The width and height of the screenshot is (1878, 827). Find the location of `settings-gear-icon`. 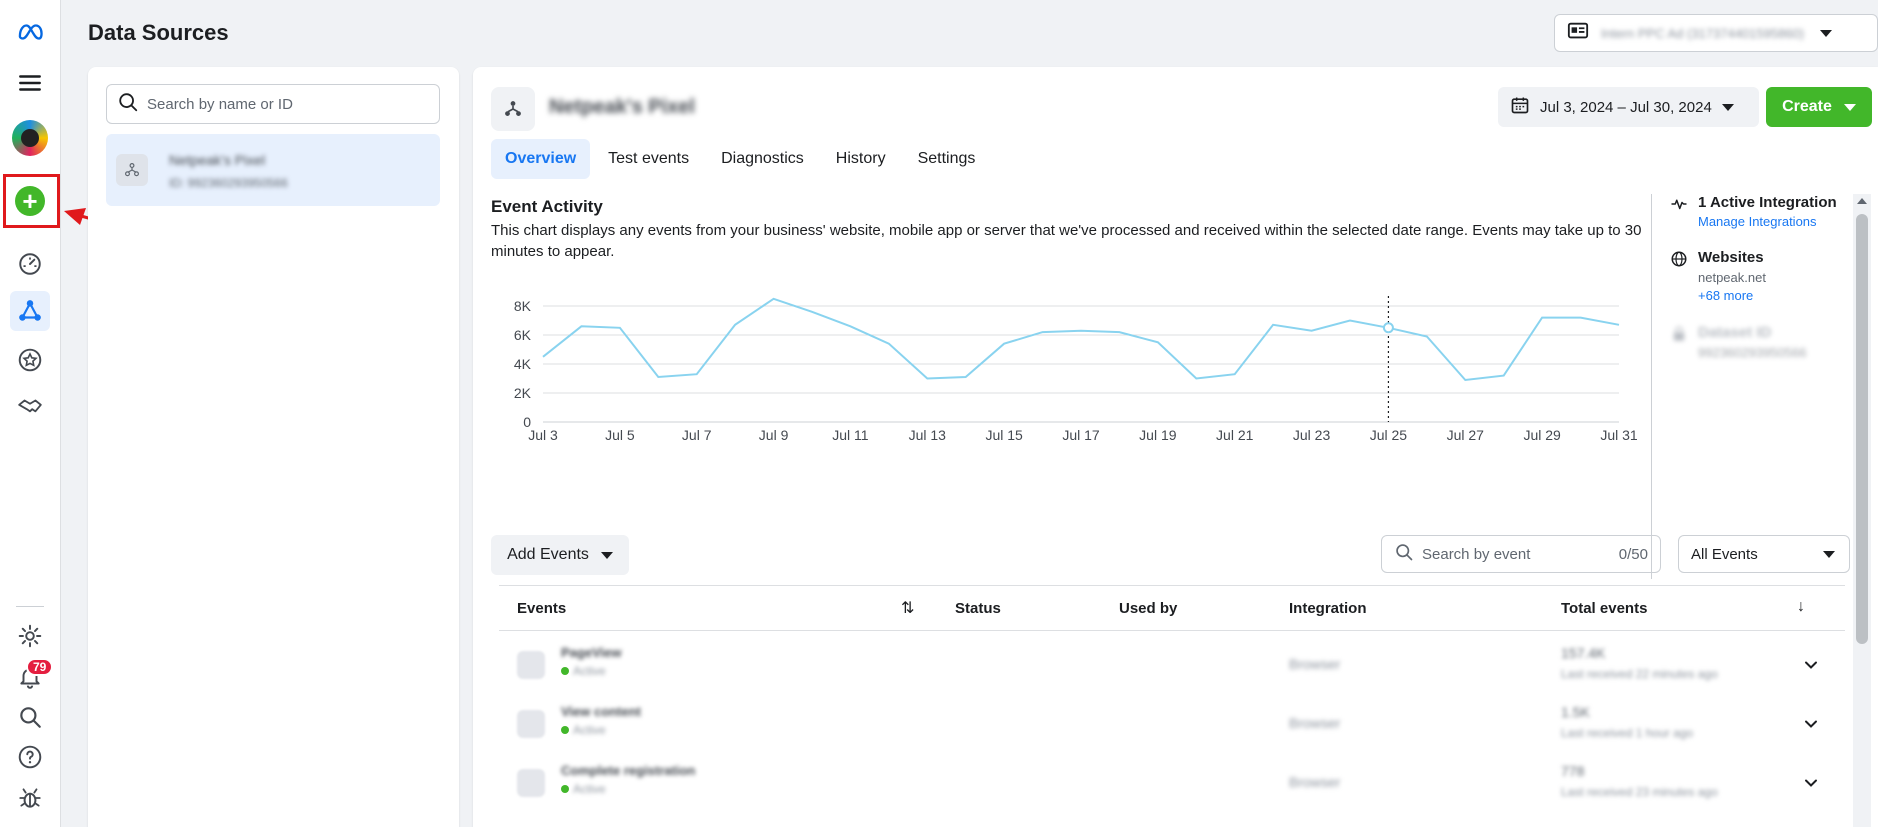

settings-gear-icon is located at coordinates (30, 636).